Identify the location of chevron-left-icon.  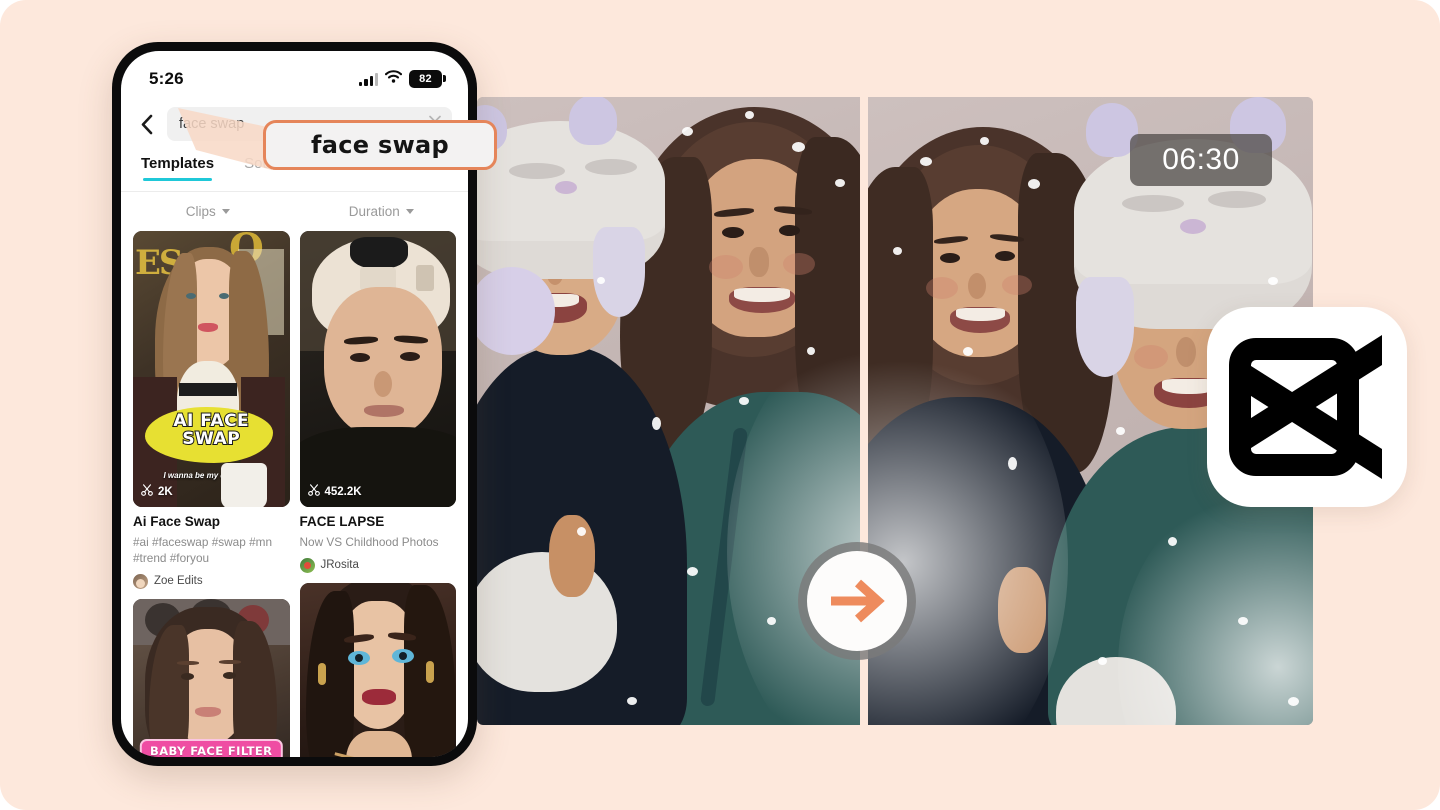
(146, 124).